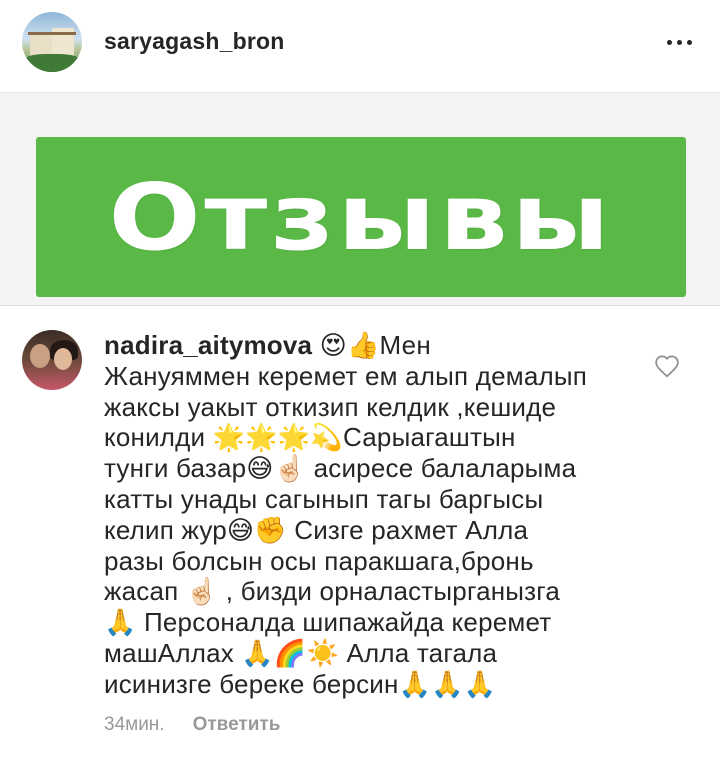  What do you see at coordinates (310, 437) in the screenshot?
I see `comment-line: конилди 🌟🌟🌟💫Сарыагаштын` at bounding box center [310, 437].